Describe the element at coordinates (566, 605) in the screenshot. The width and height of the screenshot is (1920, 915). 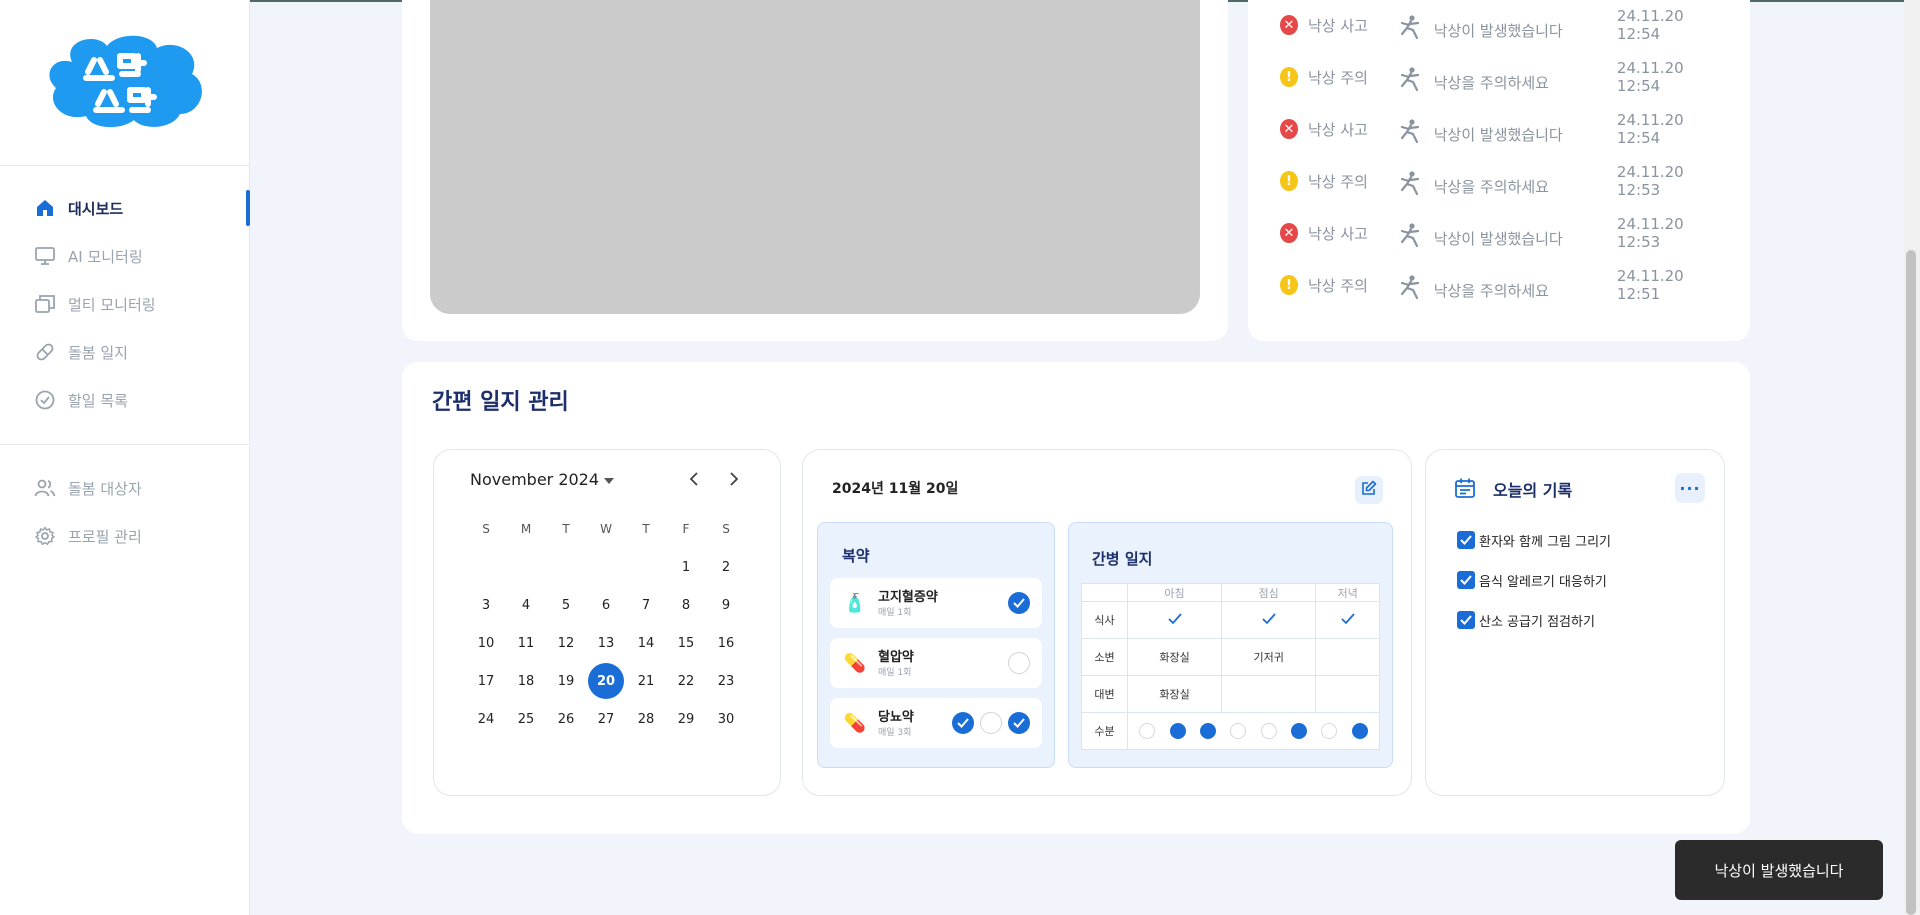
I see `calendar-day: 5` at that location.